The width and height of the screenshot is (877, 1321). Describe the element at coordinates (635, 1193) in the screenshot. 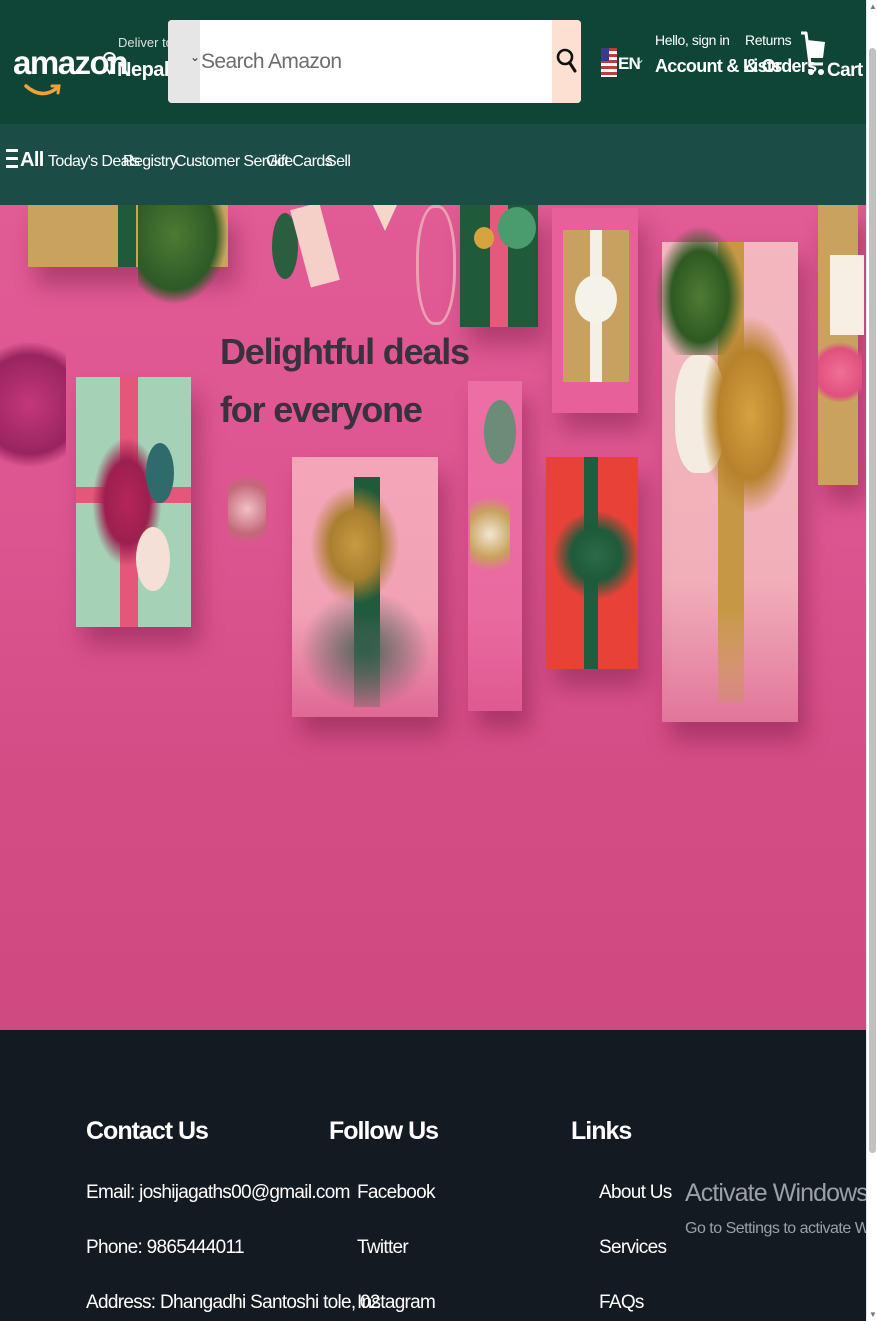

I see `footer-link-about-us: About Us` at that location.